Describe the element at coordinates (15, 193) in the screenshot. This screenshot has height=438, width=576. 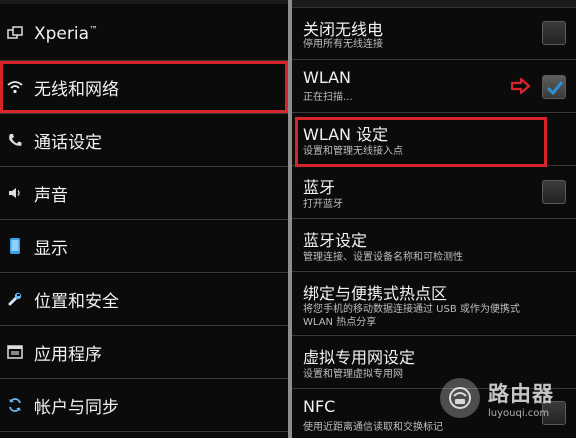
I see `speaker-icon` at that location.